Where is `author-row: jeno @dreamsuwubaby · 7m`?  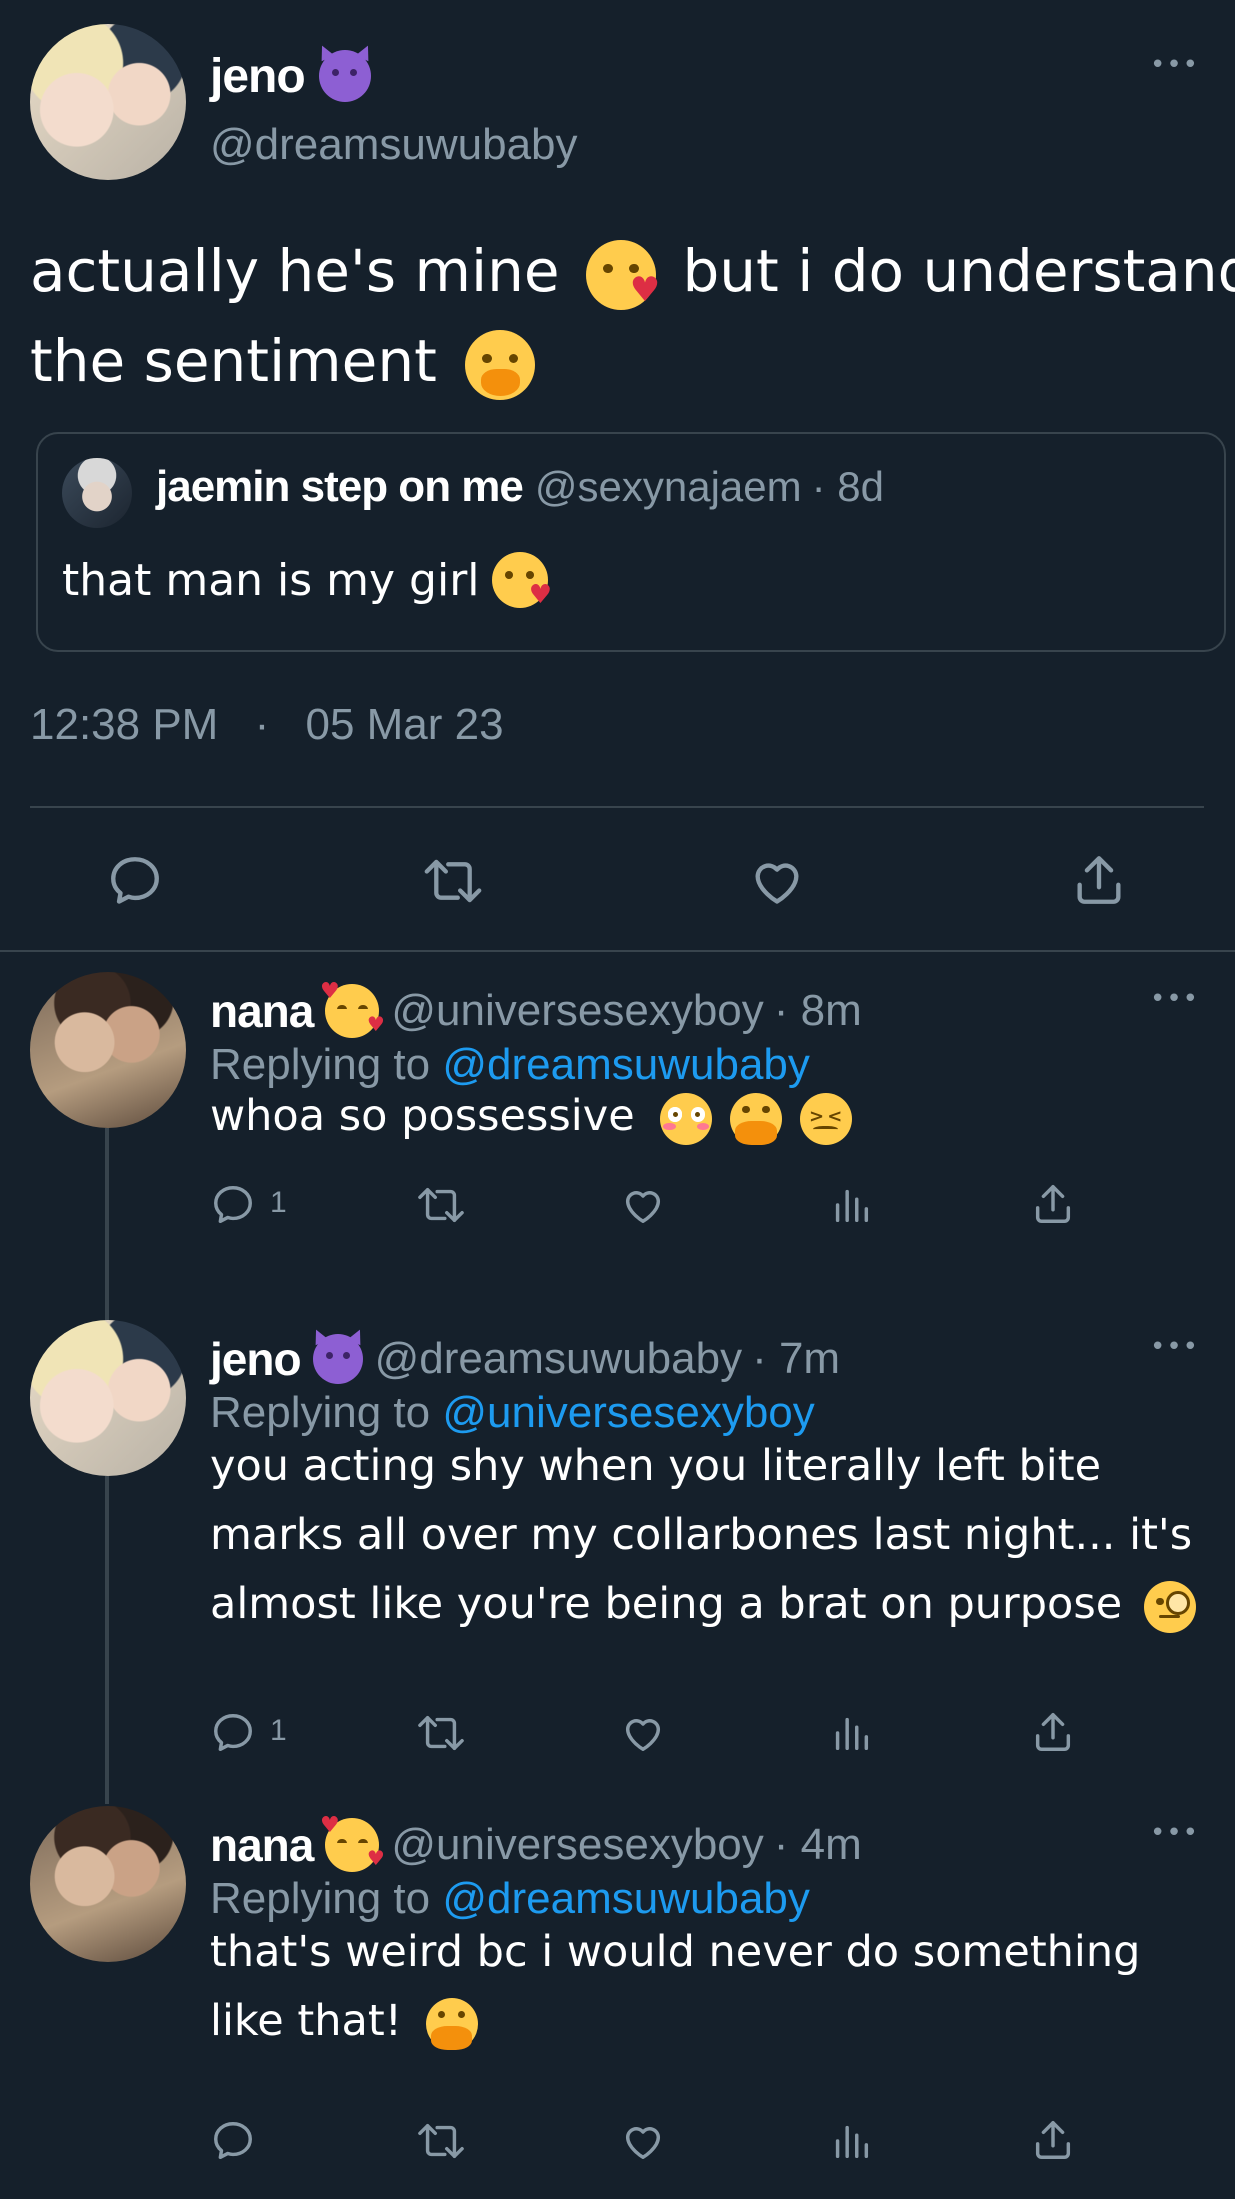 author-row: jeno @dreamsuwubaby · 7m is located at coordinates (525, 1359).